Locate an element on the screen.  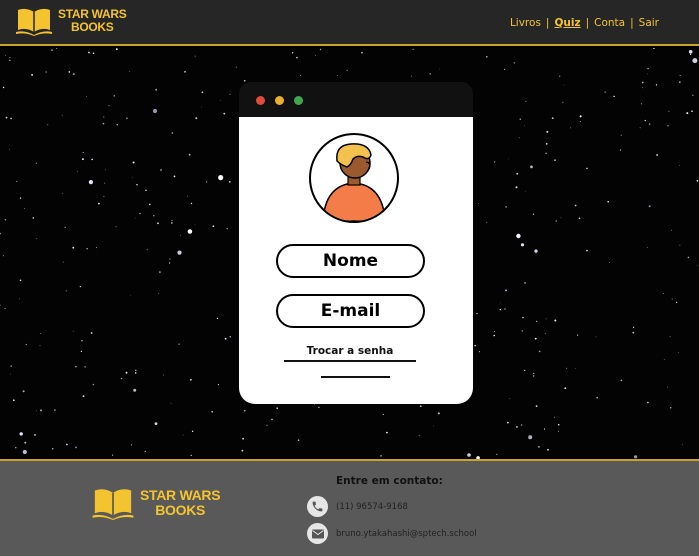
avatar is located at coordinates (354, 178).